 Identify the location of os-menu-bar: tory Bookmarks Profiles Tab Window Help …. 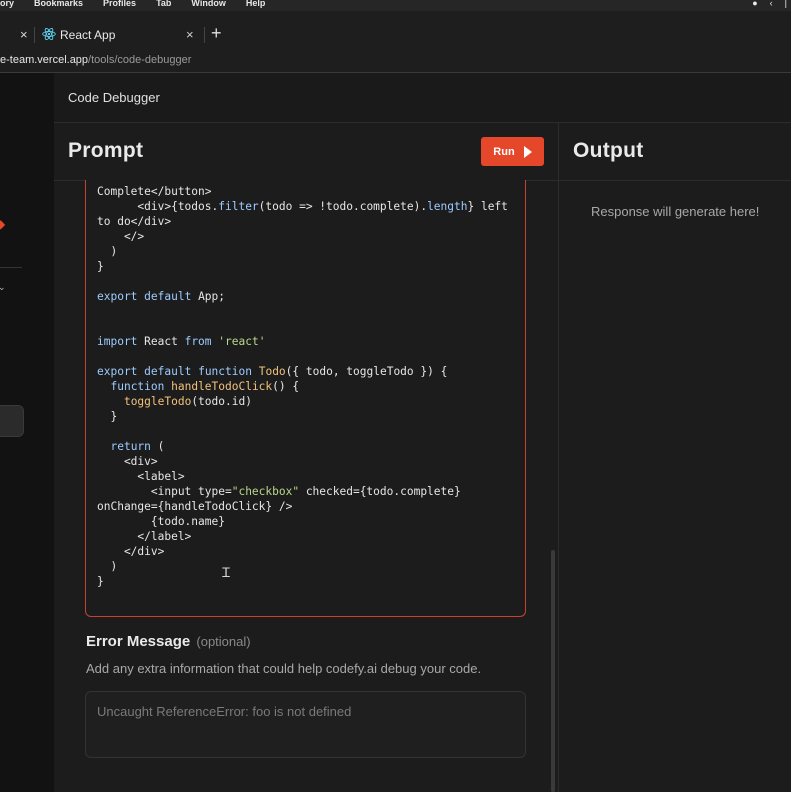
(395, 5).